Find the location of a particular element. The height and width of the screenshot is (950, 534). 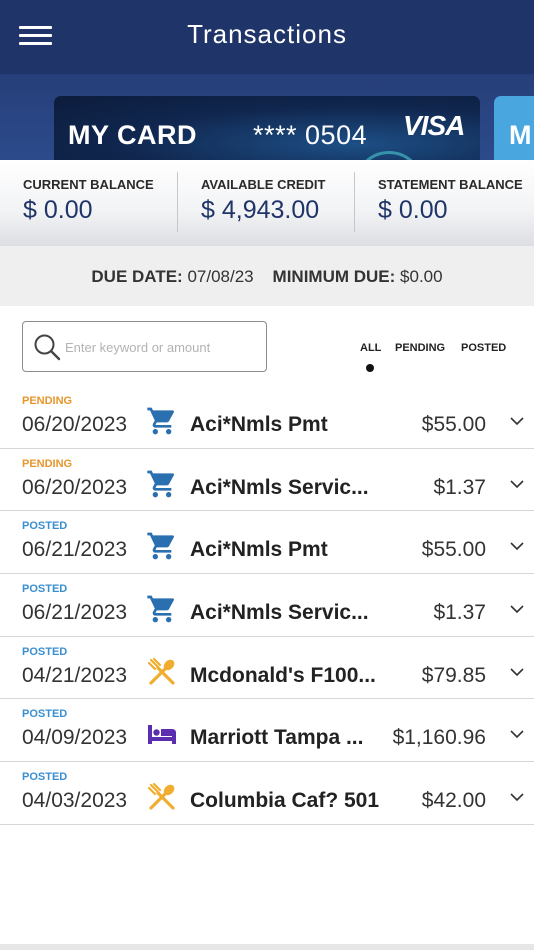

minimum-due-label: MINIMUM DUE: is located at coordinates (334, 276).